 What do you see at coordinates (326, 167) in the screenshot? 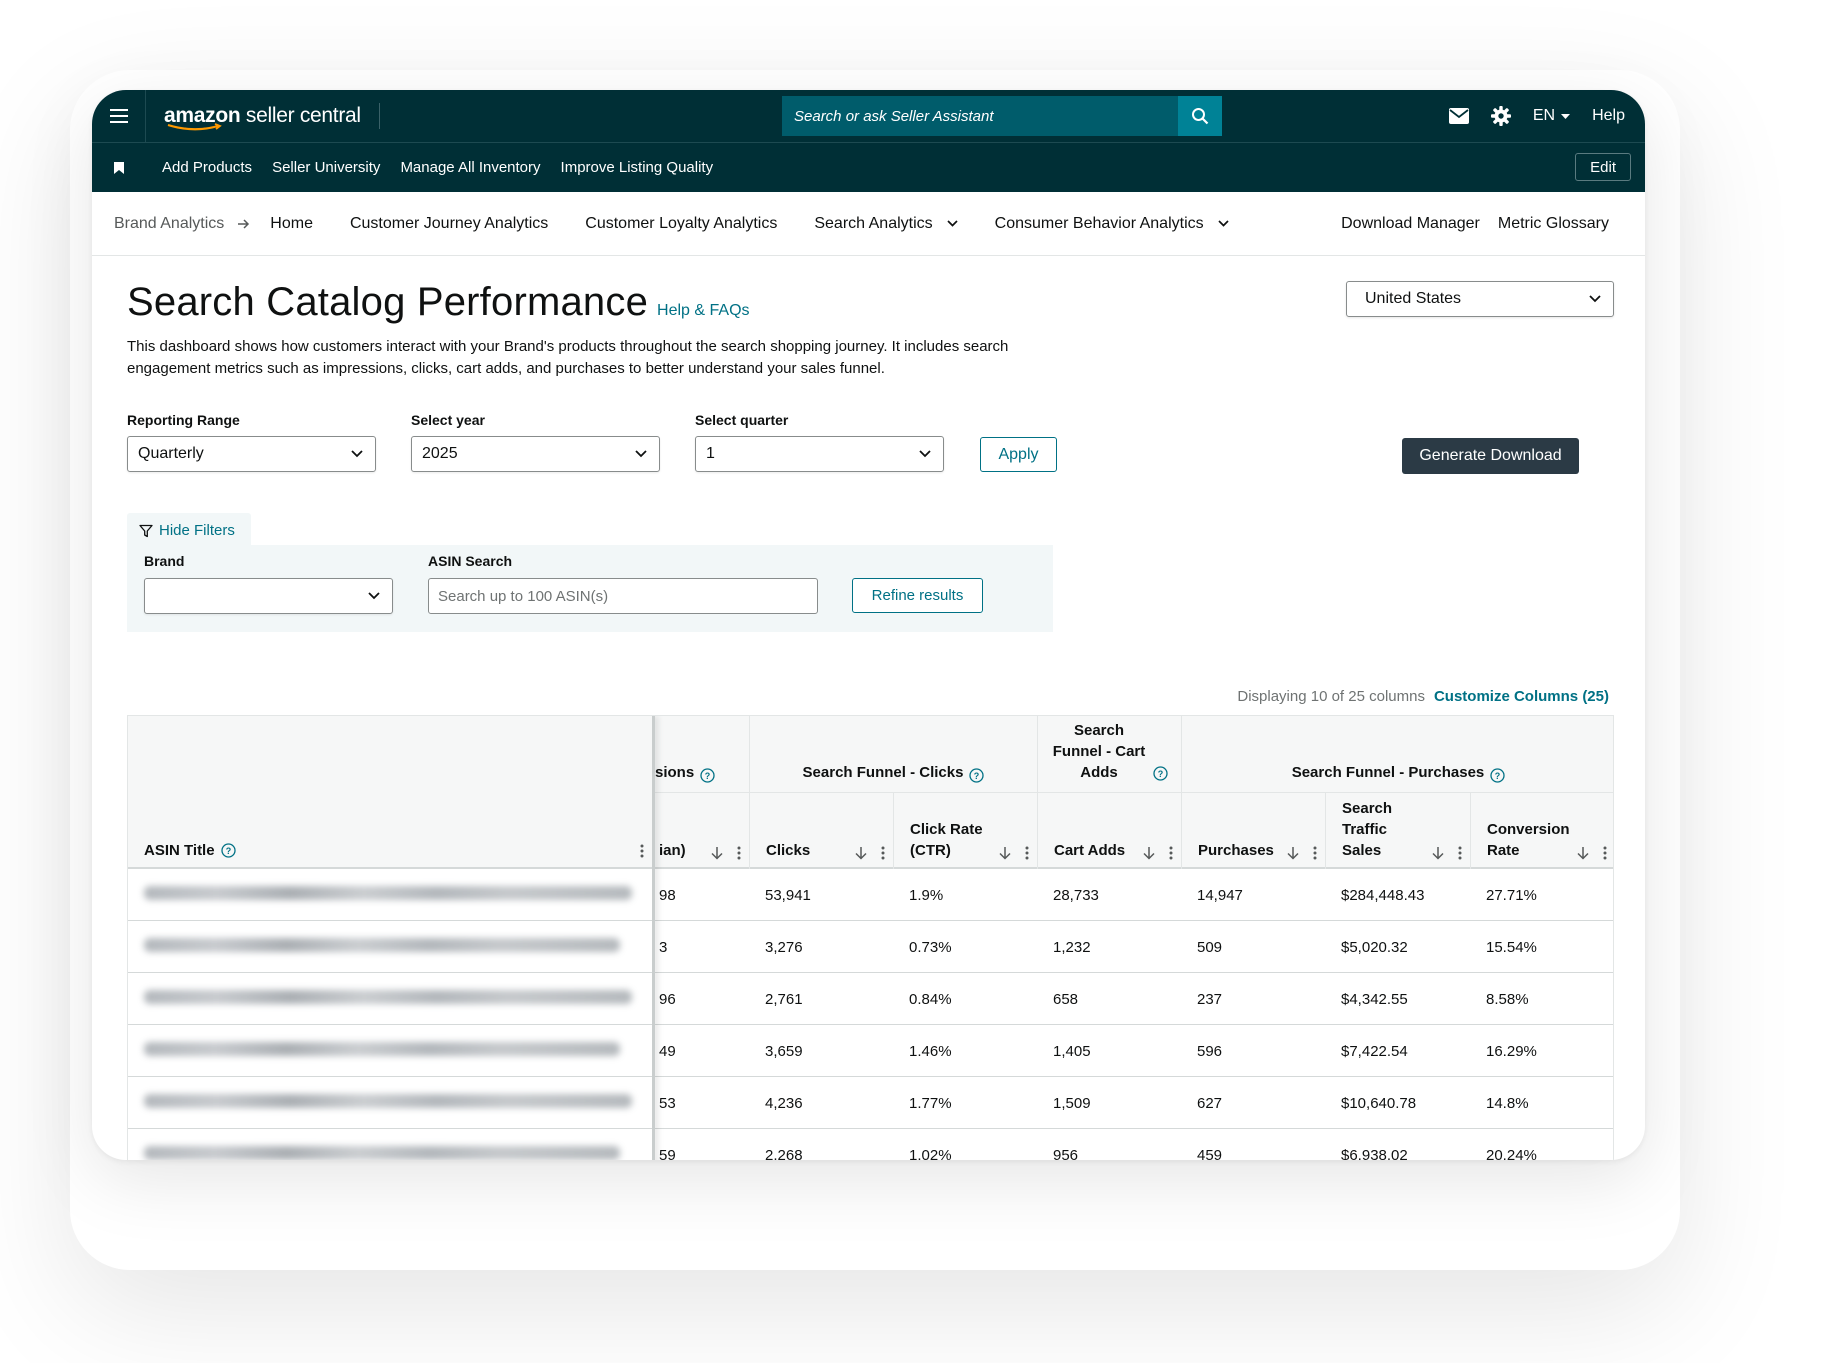
I see `bookmark-seller-university: Seller University` at bounding box center [326, 167].